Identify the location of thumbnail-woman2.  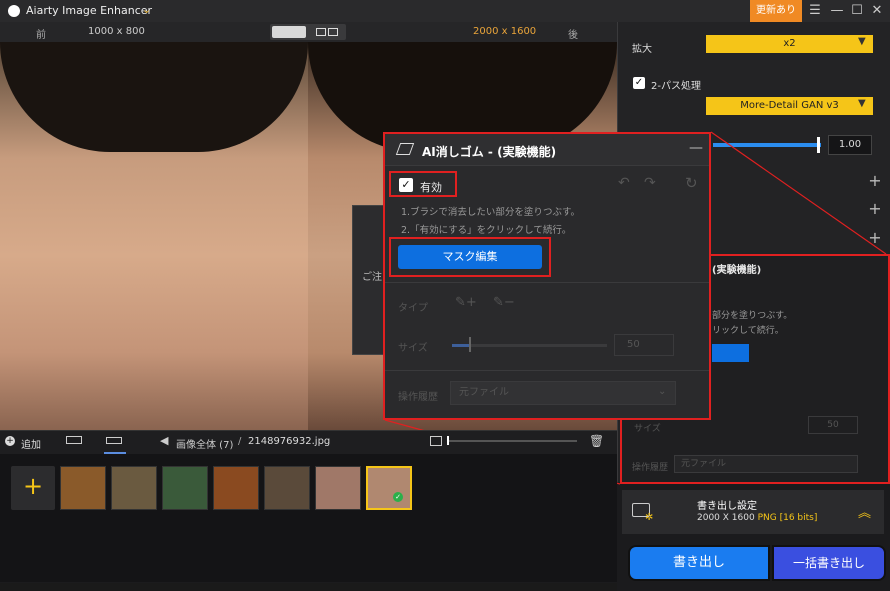
(389, 488).